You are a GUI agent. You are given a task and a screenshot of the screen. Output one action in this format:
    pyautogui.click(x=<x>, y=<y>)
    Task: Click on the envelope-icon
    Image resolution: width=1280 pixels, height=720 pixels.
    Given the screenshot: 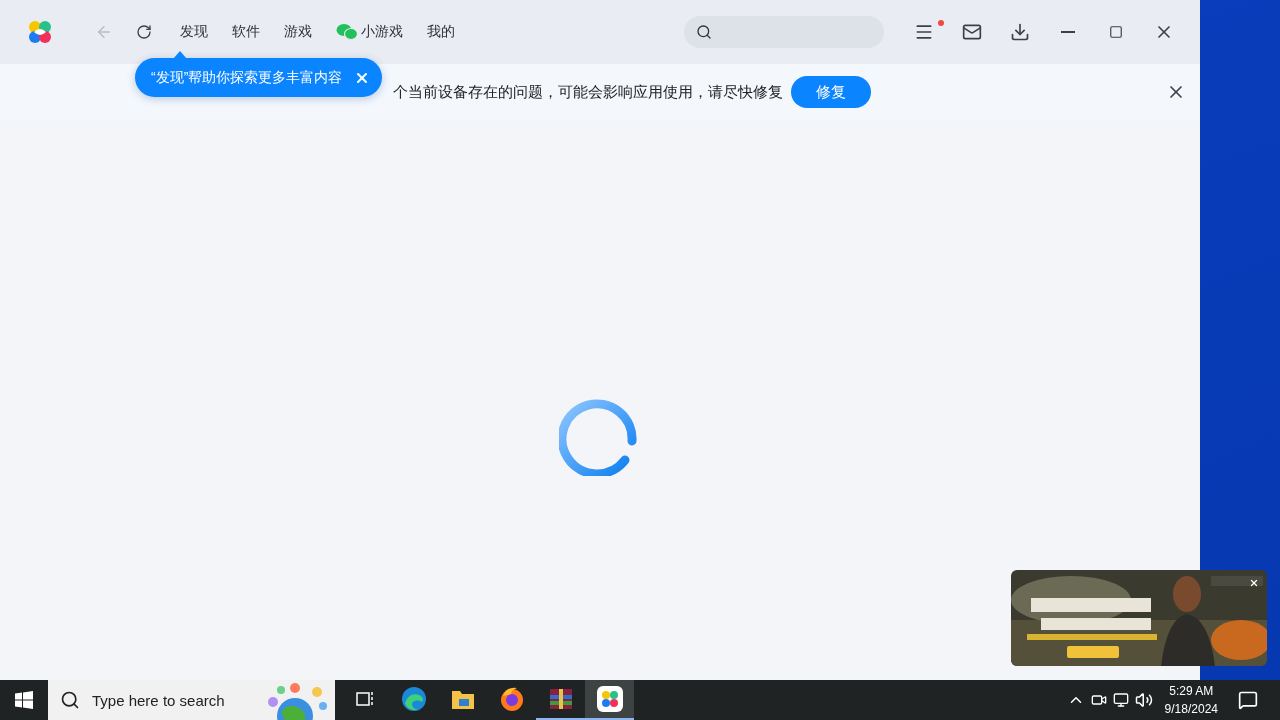 What is the action you would take?
    pyautogui.click(x=972, y=32)
    